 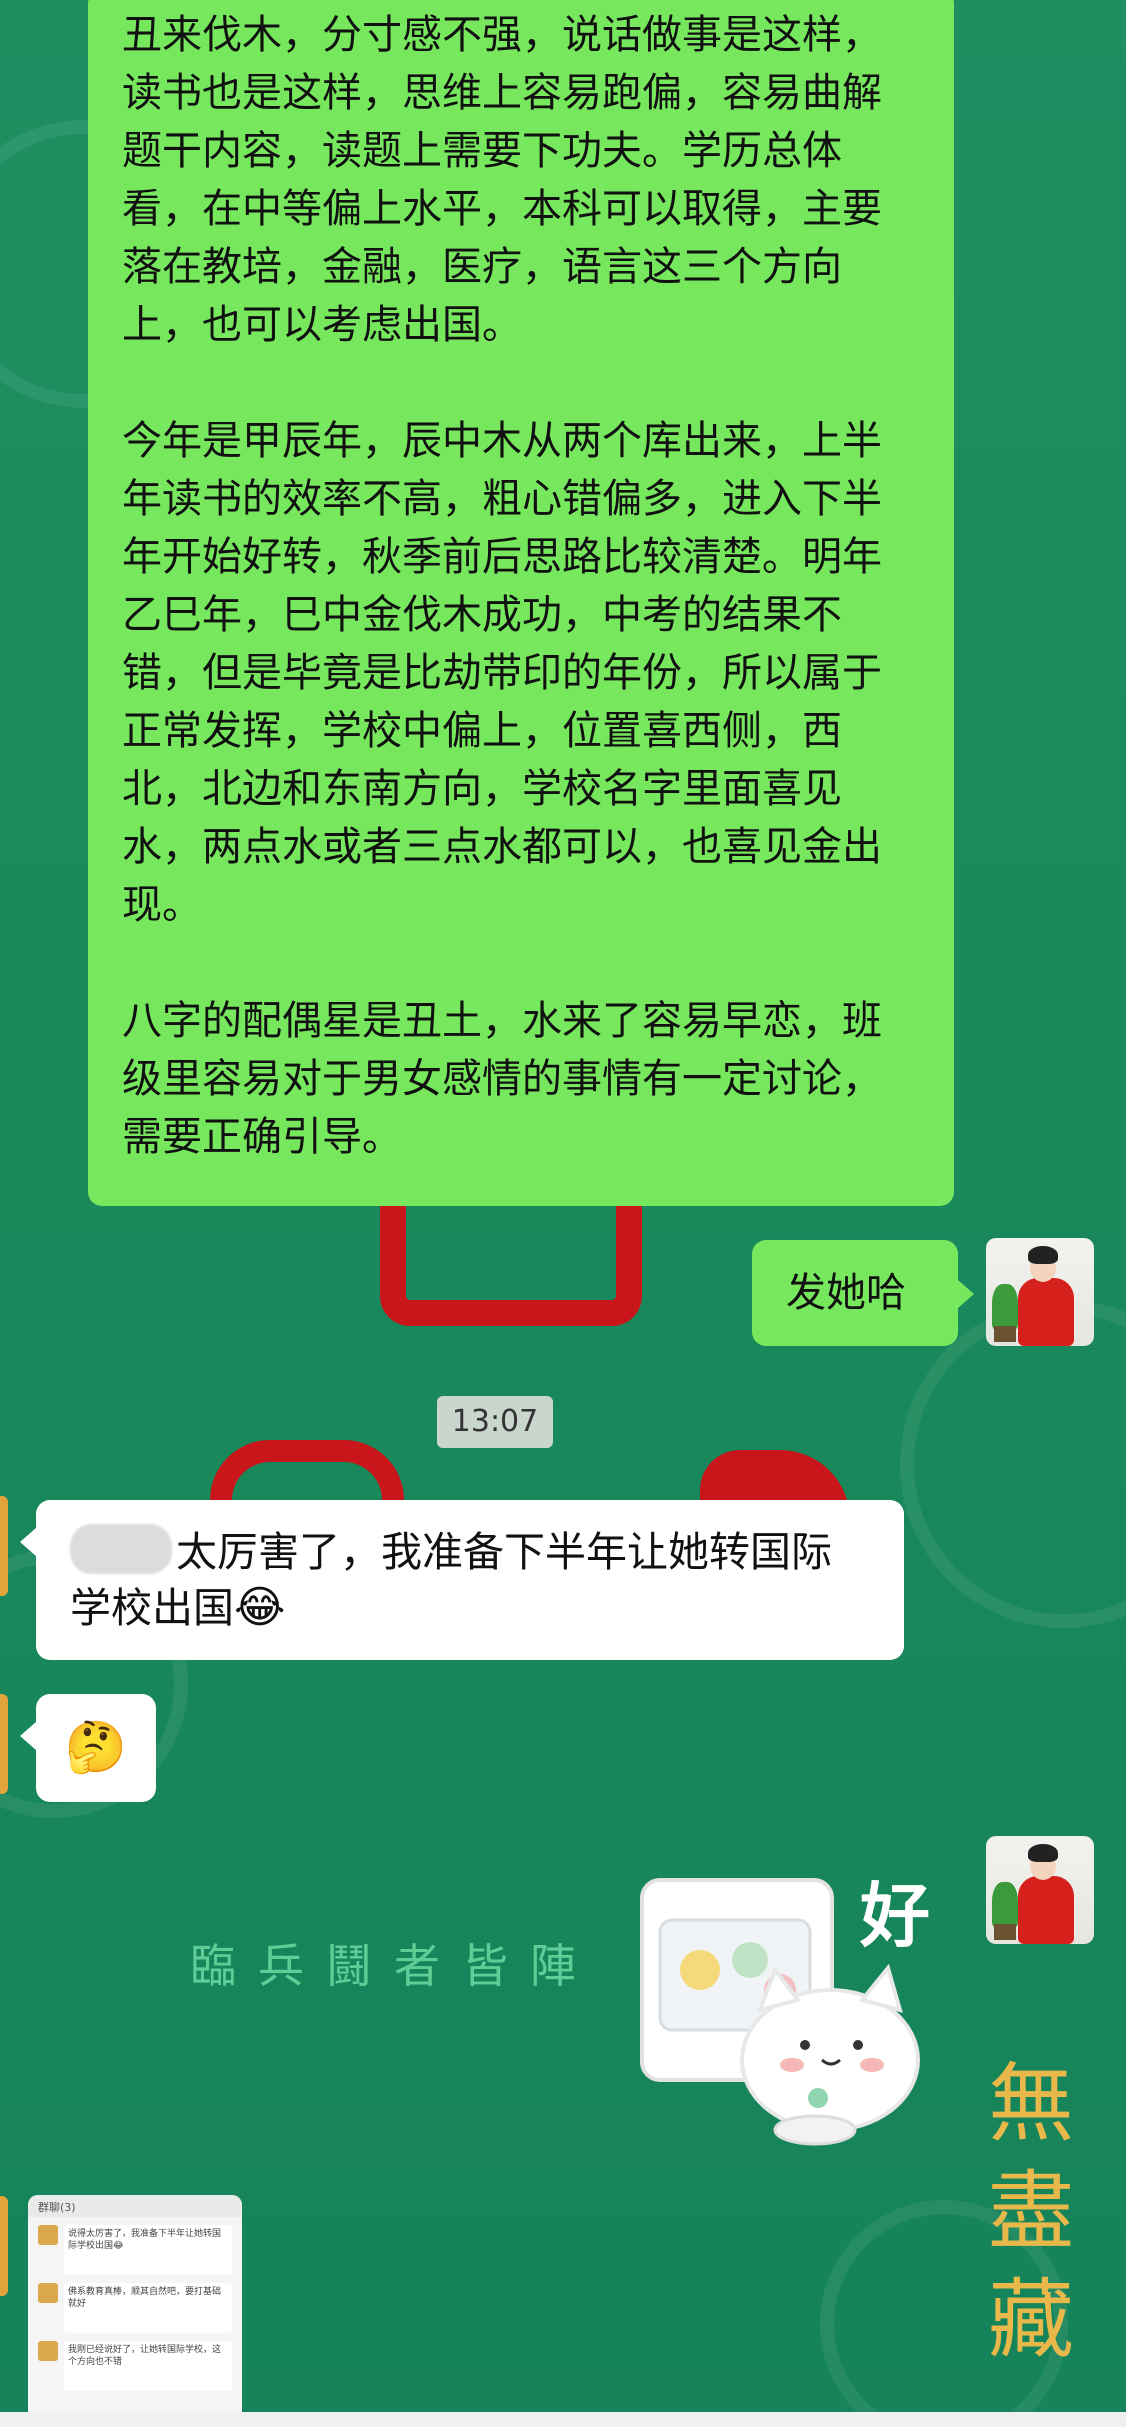 What do you see at coordinates (1013, 1464) in the screenshot?
I see `wallpaper-swirl` at bounding box center [1013, 1464].